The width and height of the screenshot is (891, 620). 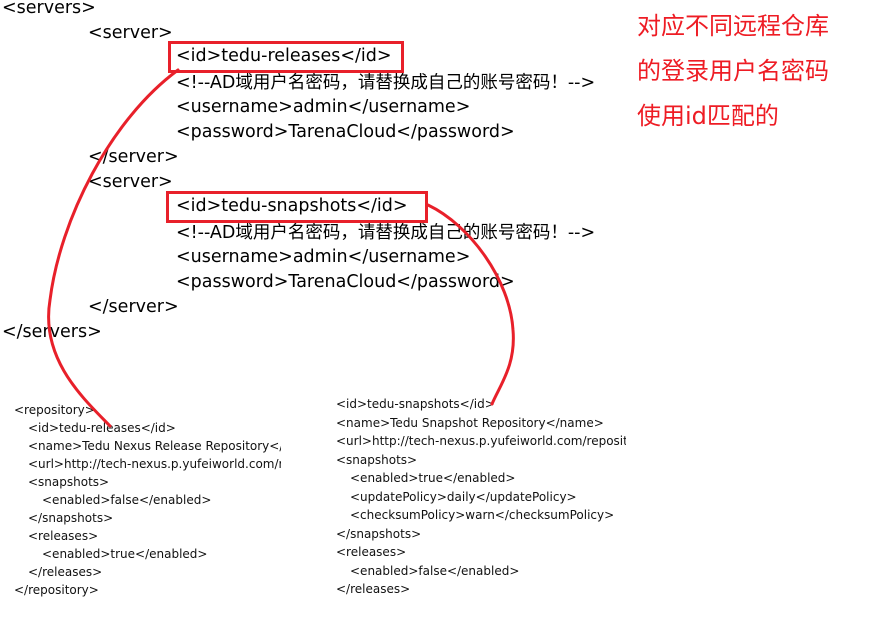 I want to click on connector-curve-releases, so click(x=113, y=248).